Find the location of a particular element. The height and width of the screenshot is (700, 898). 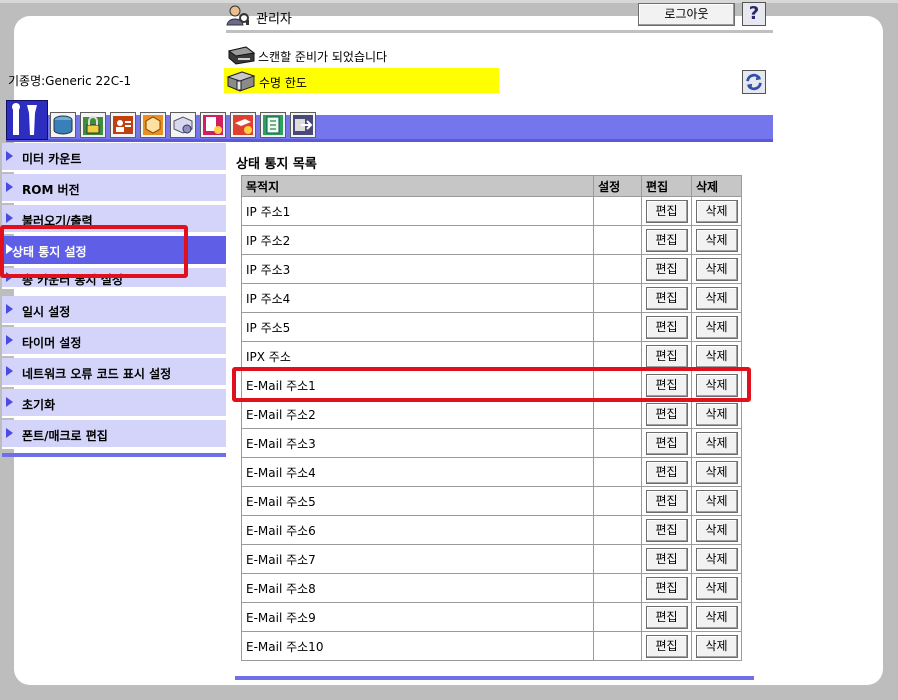

help-icon: ? is located at coordinates (754, 14).